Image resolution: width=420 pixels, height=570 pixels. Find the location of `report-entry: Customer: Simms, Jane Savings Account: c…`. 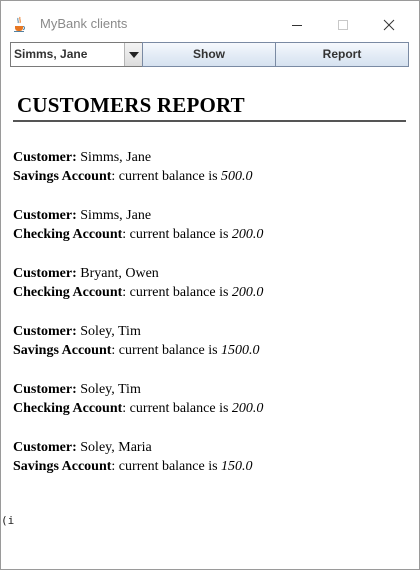

report-entry: Customer: Simms, Jane Savings Account: c… is located at coordinates (209, 177).